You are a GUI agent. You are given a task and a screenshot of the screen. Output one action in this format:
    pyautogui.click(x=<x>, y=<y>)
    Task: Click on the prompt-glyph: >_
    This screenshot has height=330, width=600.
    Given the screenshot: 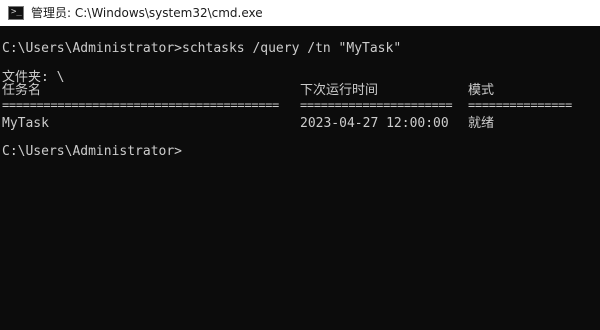 What is the action you would take?
    pyautogui.click(x=16, y=12)
    